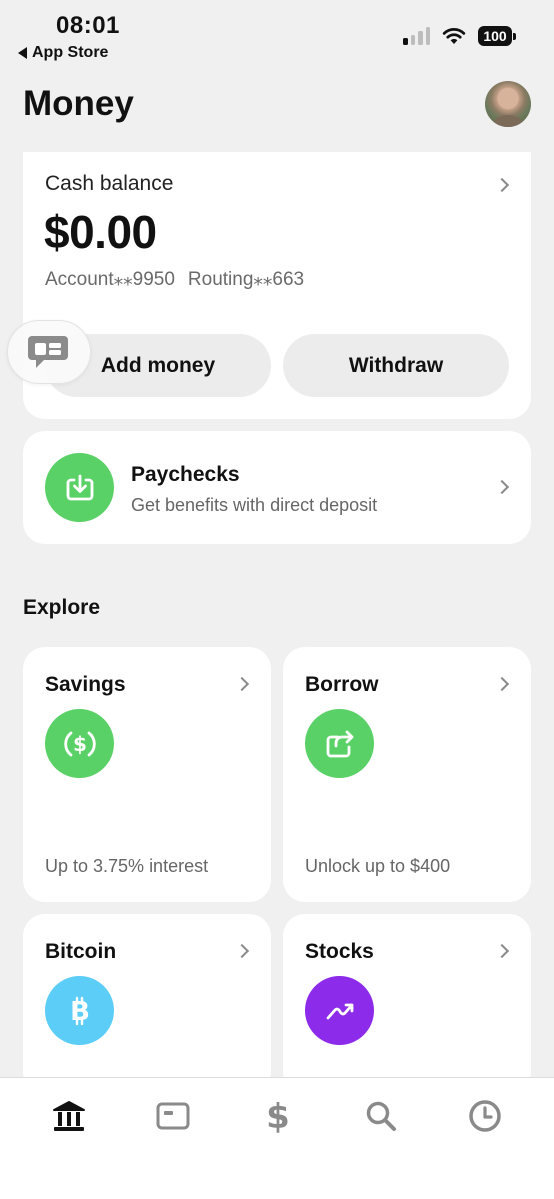 The width and height of the screenshot is (554, 1199). I want to click on battery-icon: 100, so click(497, 36).